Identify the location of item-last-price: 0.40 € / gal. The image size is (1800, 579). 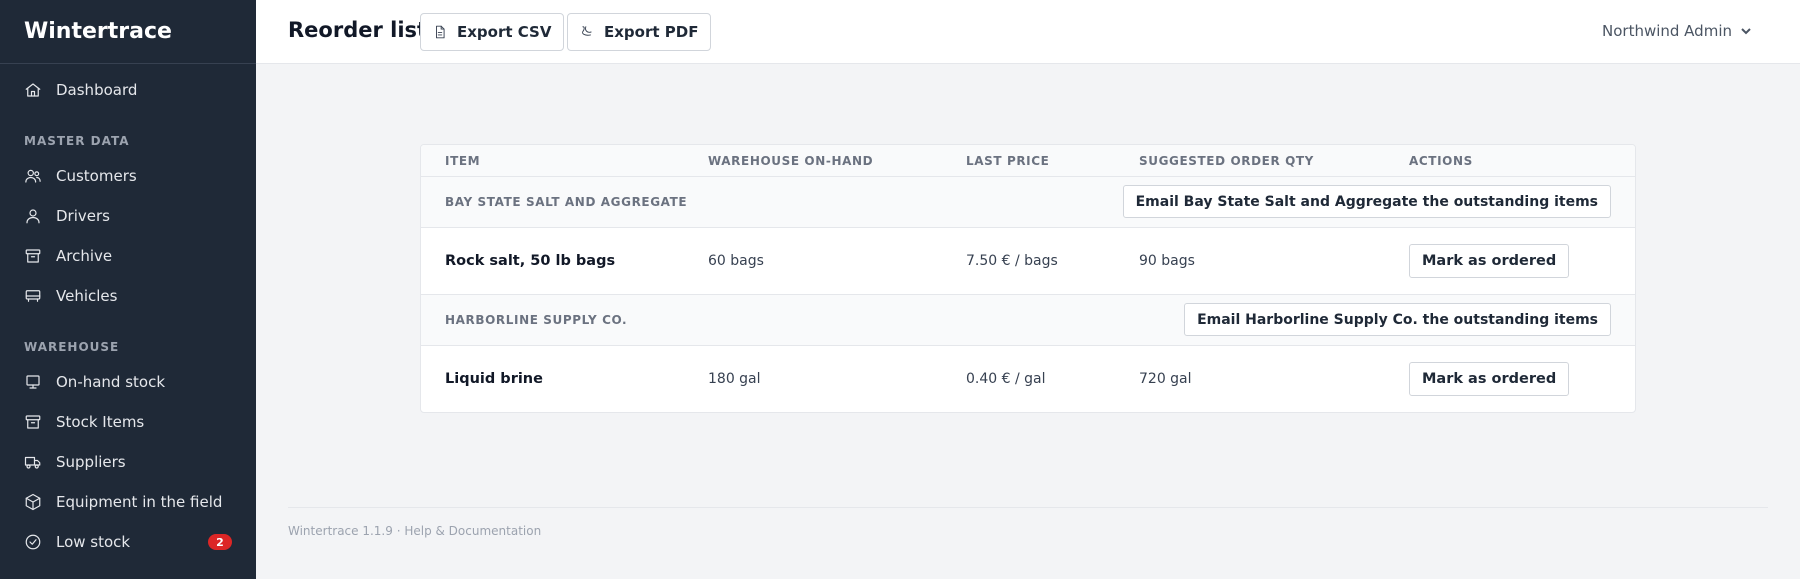
(1006, 379).